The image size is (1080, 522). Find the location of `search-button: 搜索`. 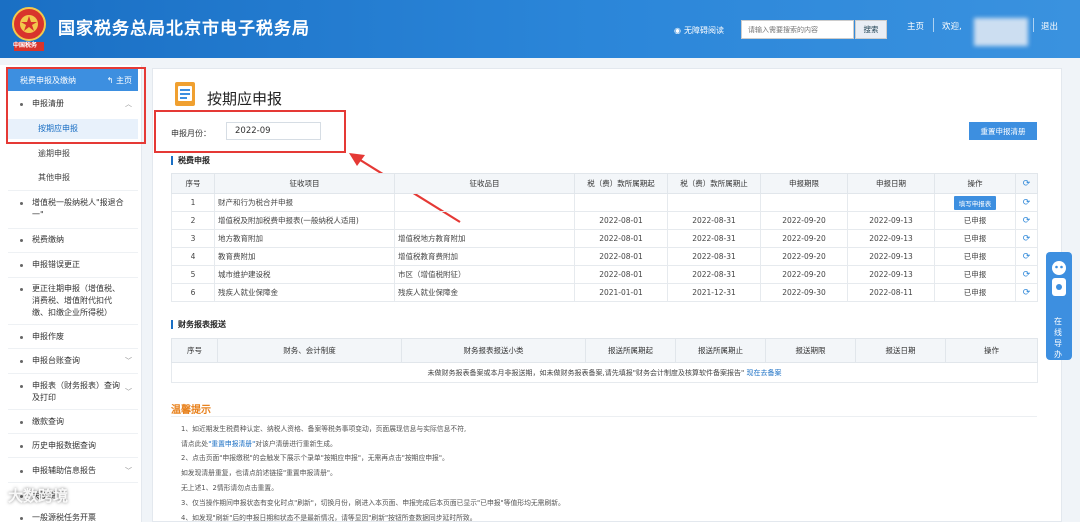

search-button: 搜索 is located at coordinates (871, 29).